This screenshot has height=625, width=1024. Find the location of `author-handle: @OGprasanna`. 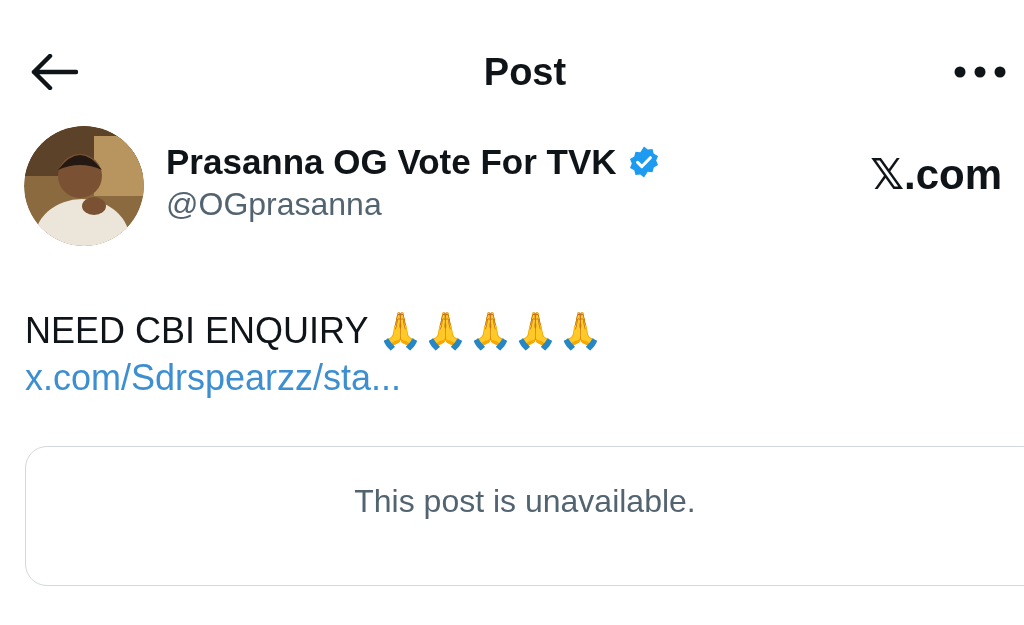

author-handle: @OGprasanna is located at coordinates (518, 204).